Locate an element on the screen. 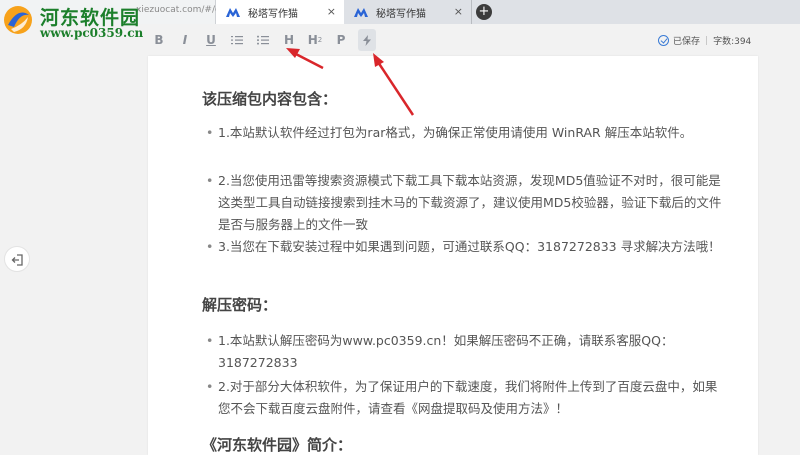  bold-button: B is located at coordinates (159, 40).